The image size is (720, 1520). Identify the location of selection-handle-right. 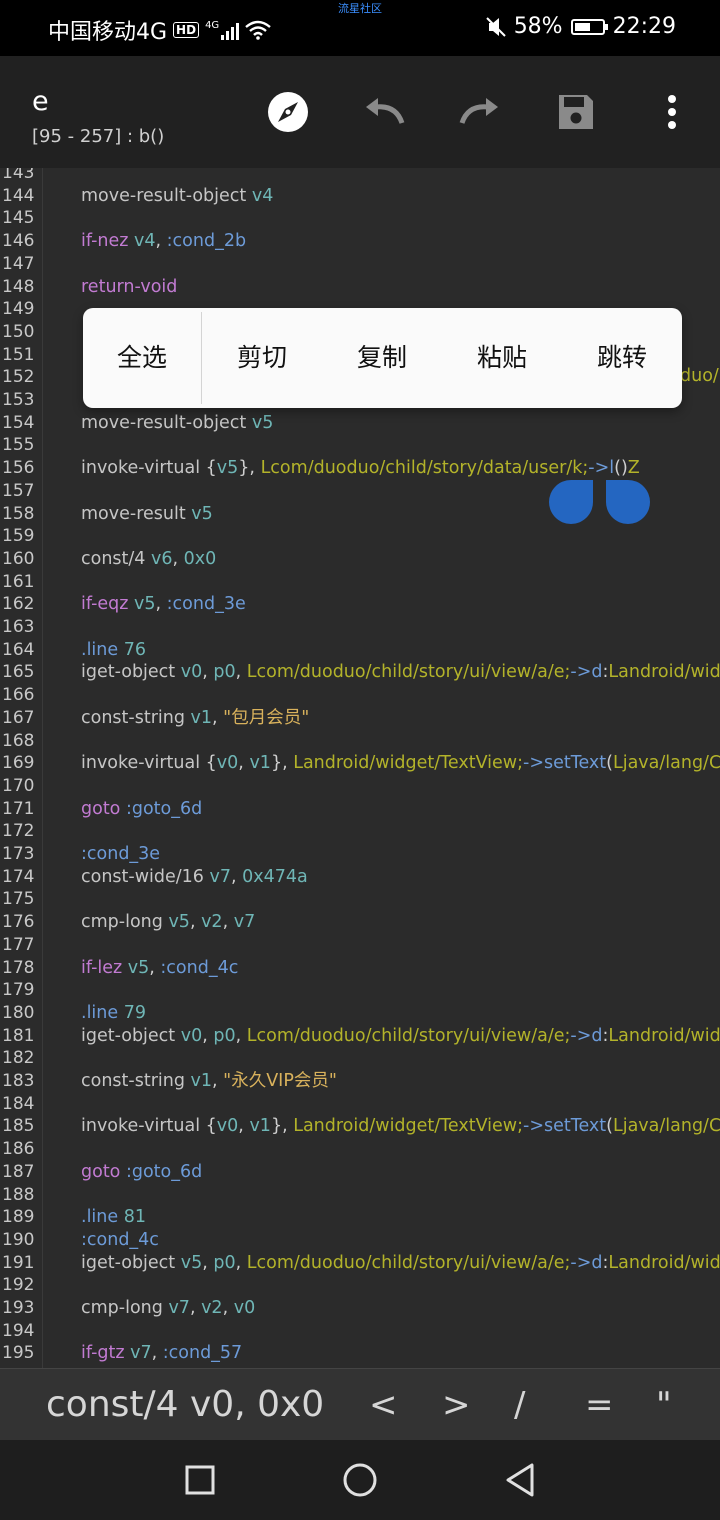
(628, 502).